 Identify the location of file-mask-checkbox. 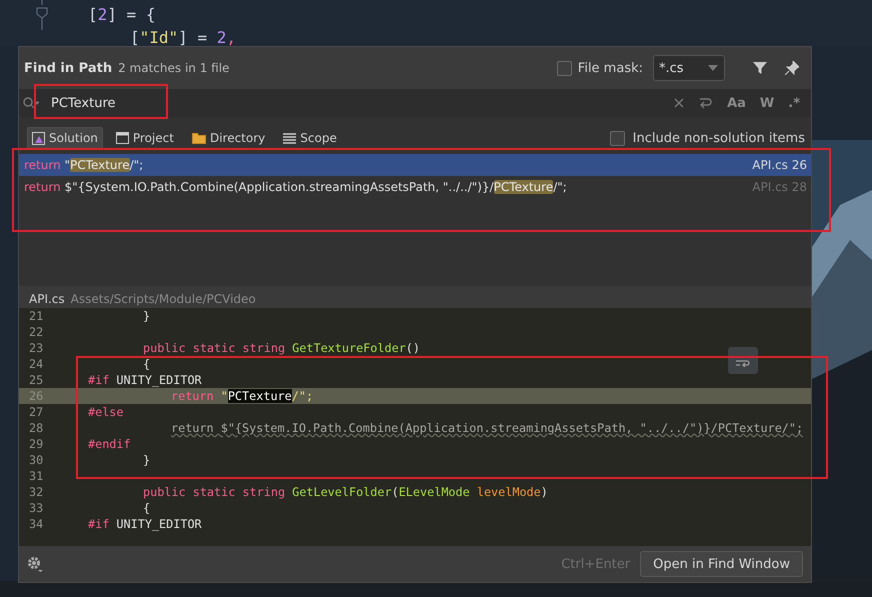
(564, 68).